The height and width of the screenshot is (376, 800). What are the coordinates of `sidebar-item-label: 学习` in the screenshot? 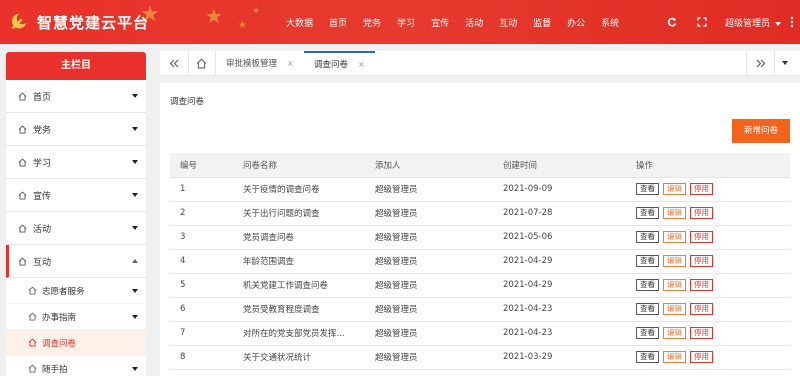 It's located at (42, 163).